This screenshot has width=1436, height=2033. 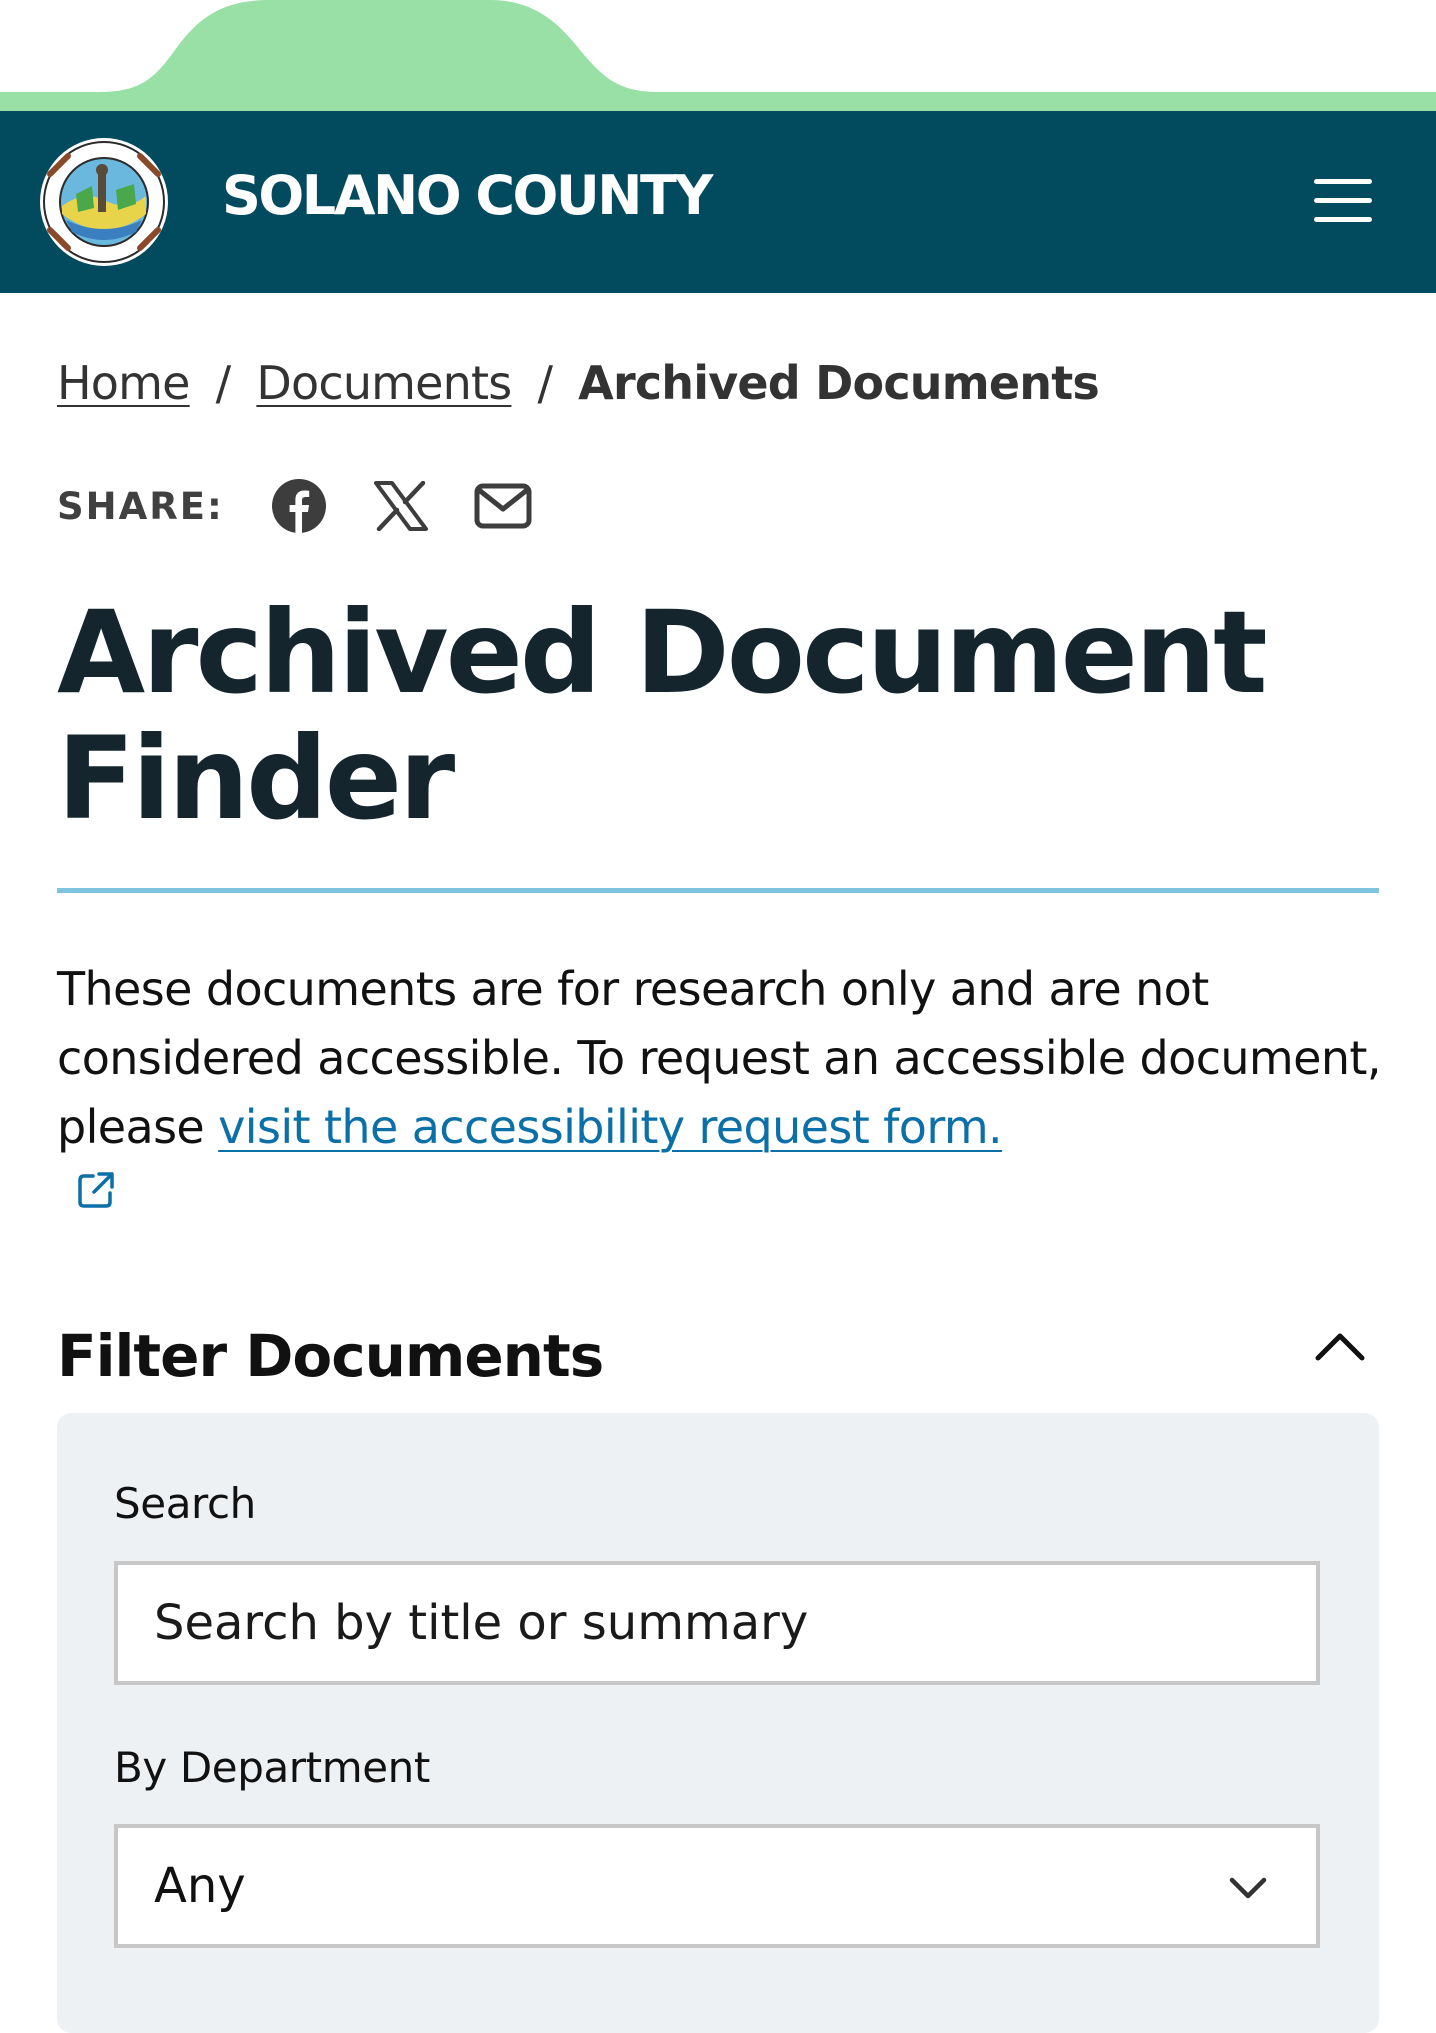 I want to click on department-selected-value: Any, so click(x=200, y=1886).